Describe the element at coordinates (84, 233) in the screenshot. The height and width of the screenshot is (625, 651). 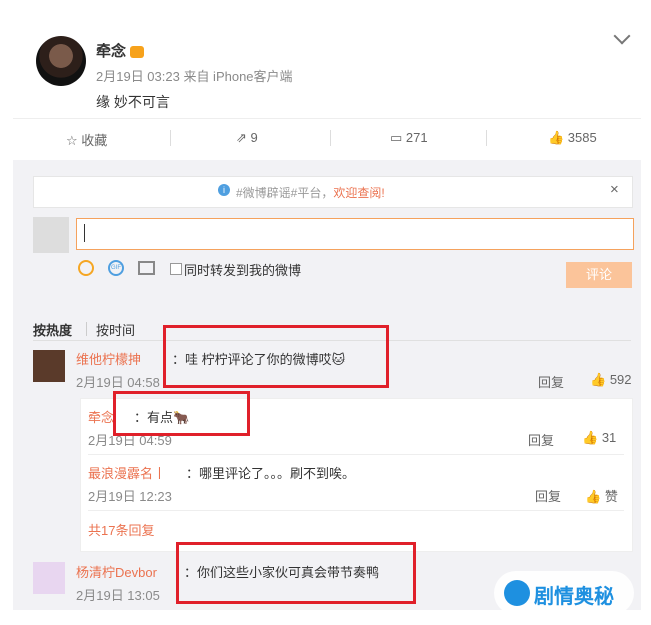
I see `text-caret` at that location.